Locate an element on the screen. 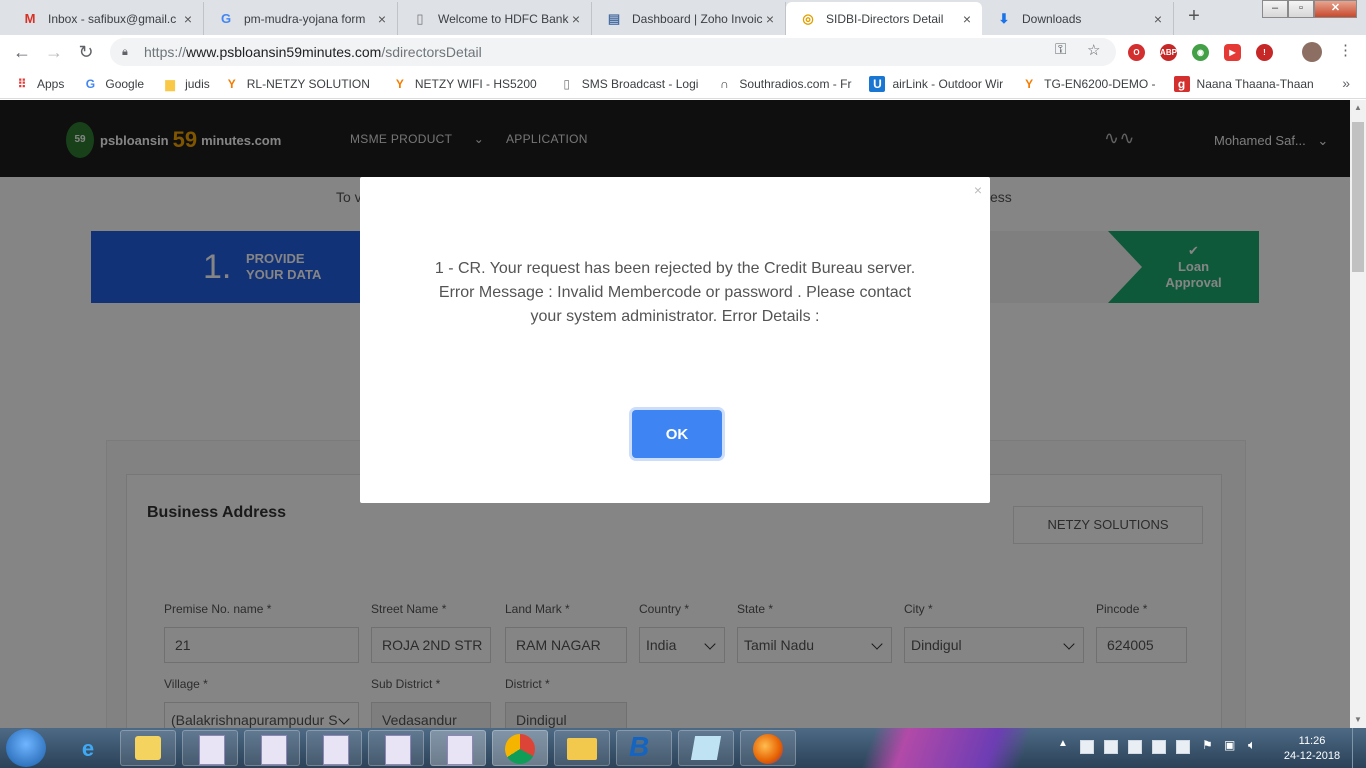 The width and height of the screenshot is (1366, 768). tab-title: SIDBI-Directors Detail is located at coordinates (885, 18).